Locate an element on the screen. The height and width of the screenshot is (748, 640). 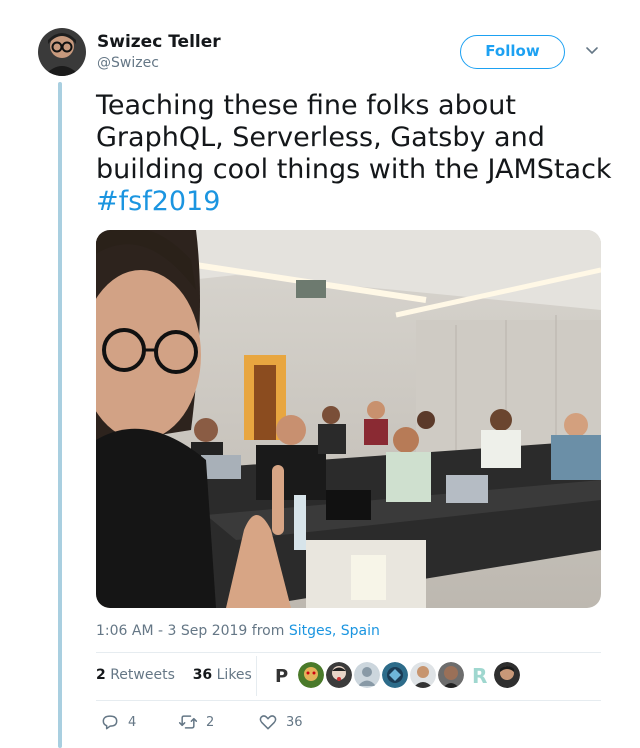
chevron-down-icon is located at coordinates (592, 50).